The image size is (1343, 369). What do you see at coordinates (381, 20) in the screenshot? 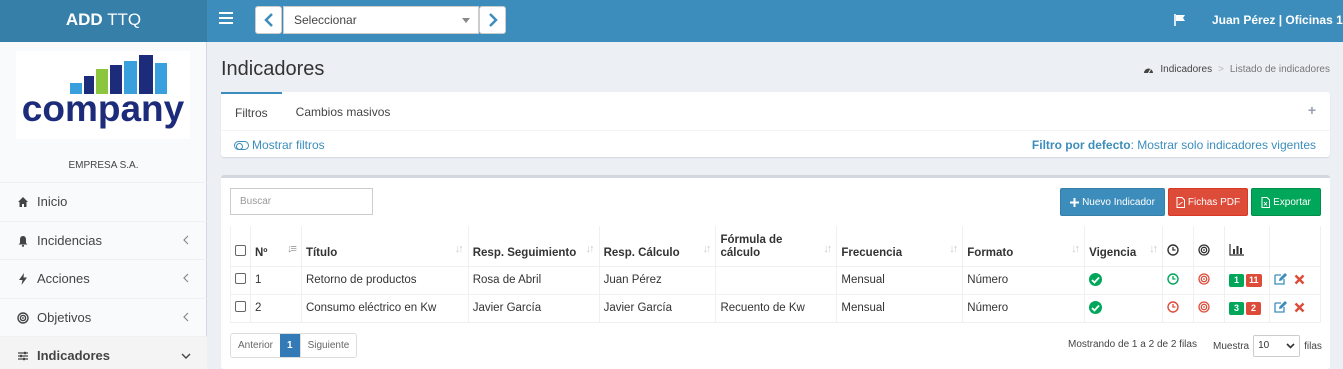
I see `record-selector: Seleccionar` at bounding box center [381, 20].